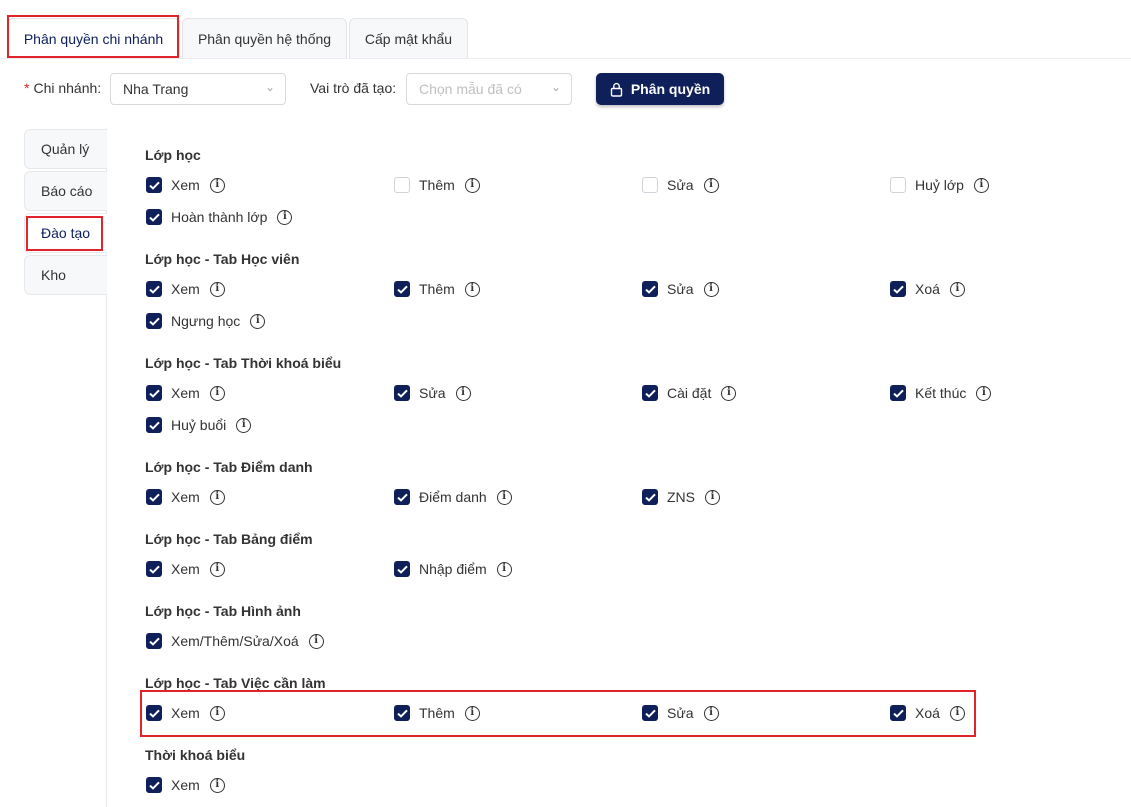 Image resolution: width=1131 pixels, height=807 pixels. Describe the element at coordinates (453, 497) in the screenshot. I see `permission-diem-danh-checkbox: Điểm danh i` at that location.